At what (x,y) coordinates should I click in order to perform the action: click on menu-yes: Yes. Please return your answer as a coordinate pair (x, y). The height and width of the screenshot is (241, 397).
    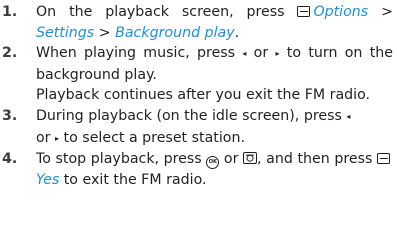
    Looking at the image, I should click on (48, 179).